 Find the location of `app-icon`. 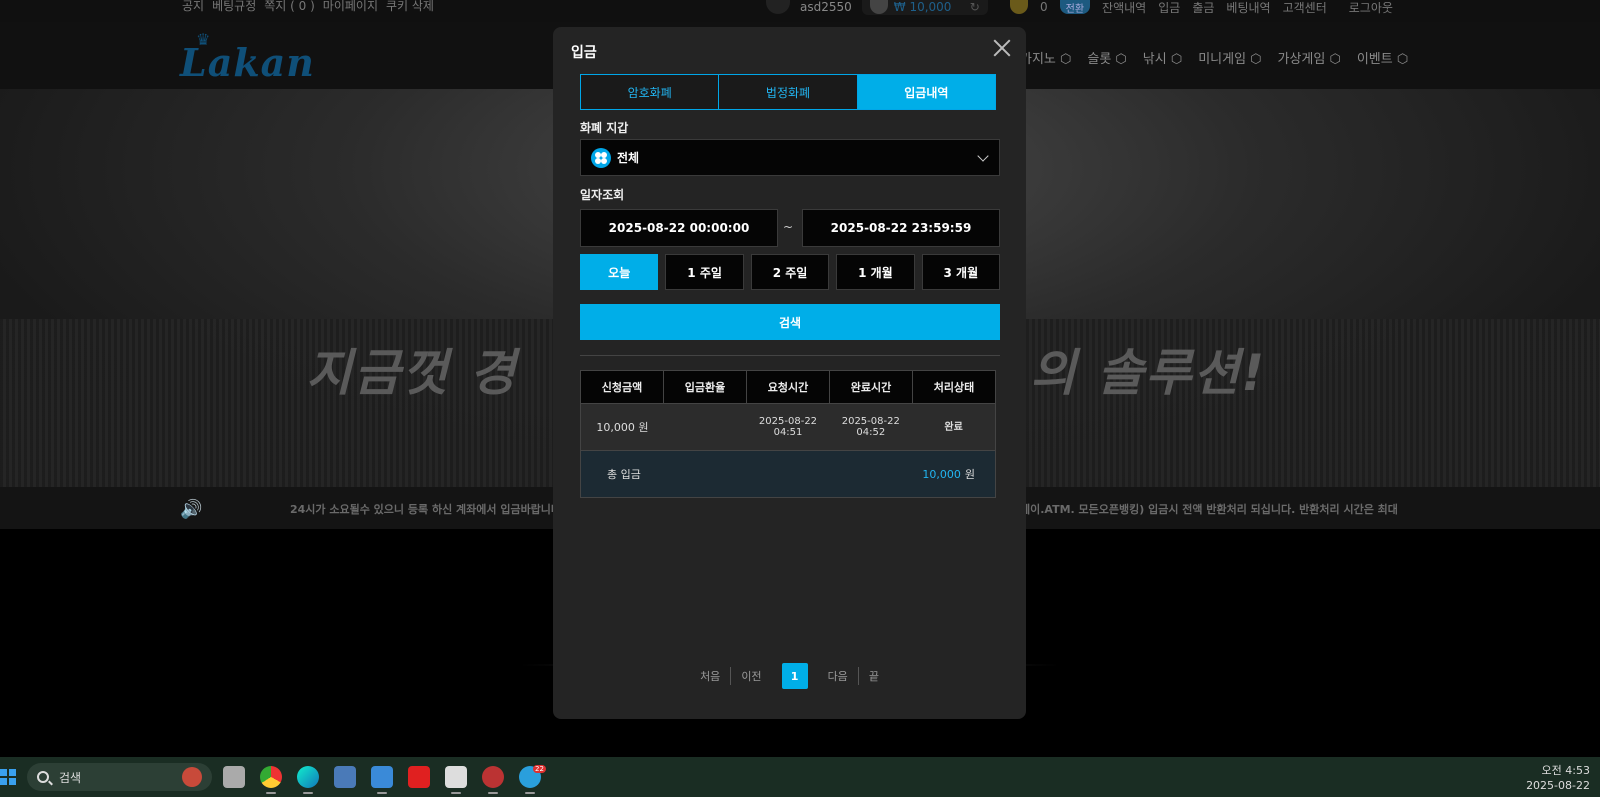

app-icon is located at coordinates (493, 780).